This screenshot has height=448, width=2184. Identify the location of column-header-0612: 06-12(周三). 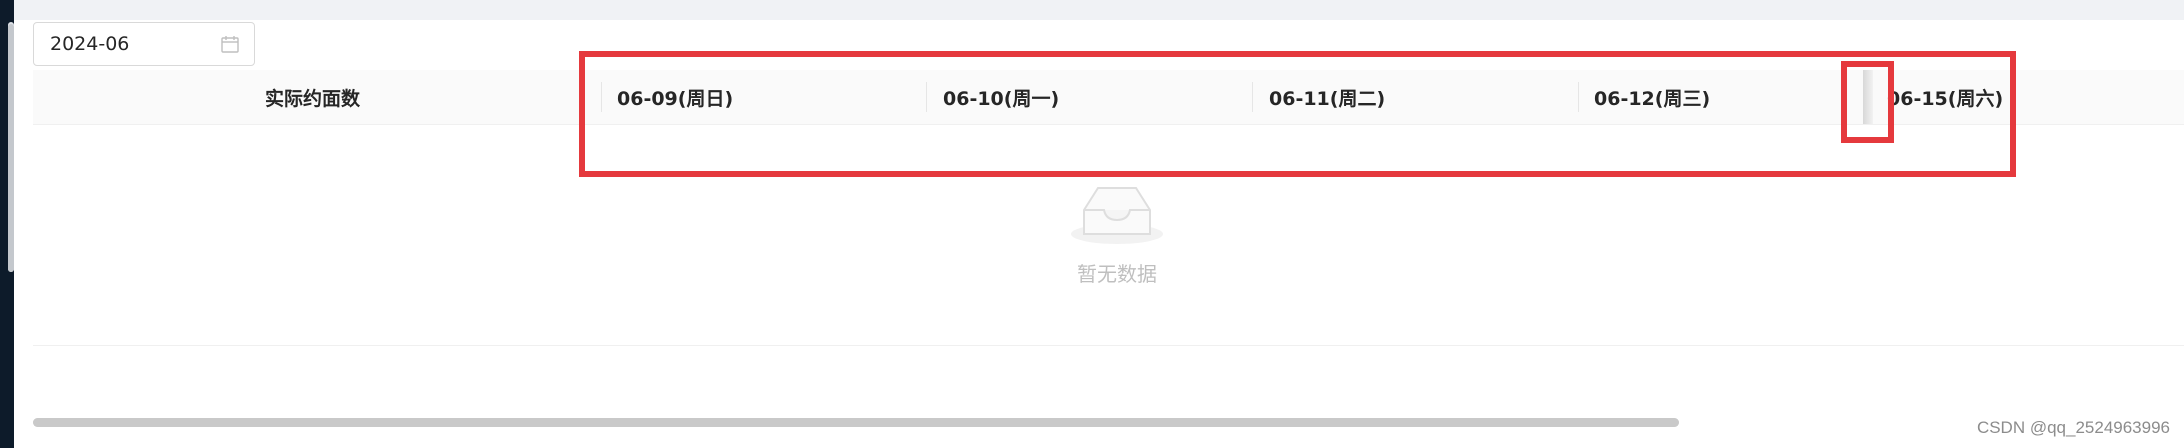
(1652, 97).